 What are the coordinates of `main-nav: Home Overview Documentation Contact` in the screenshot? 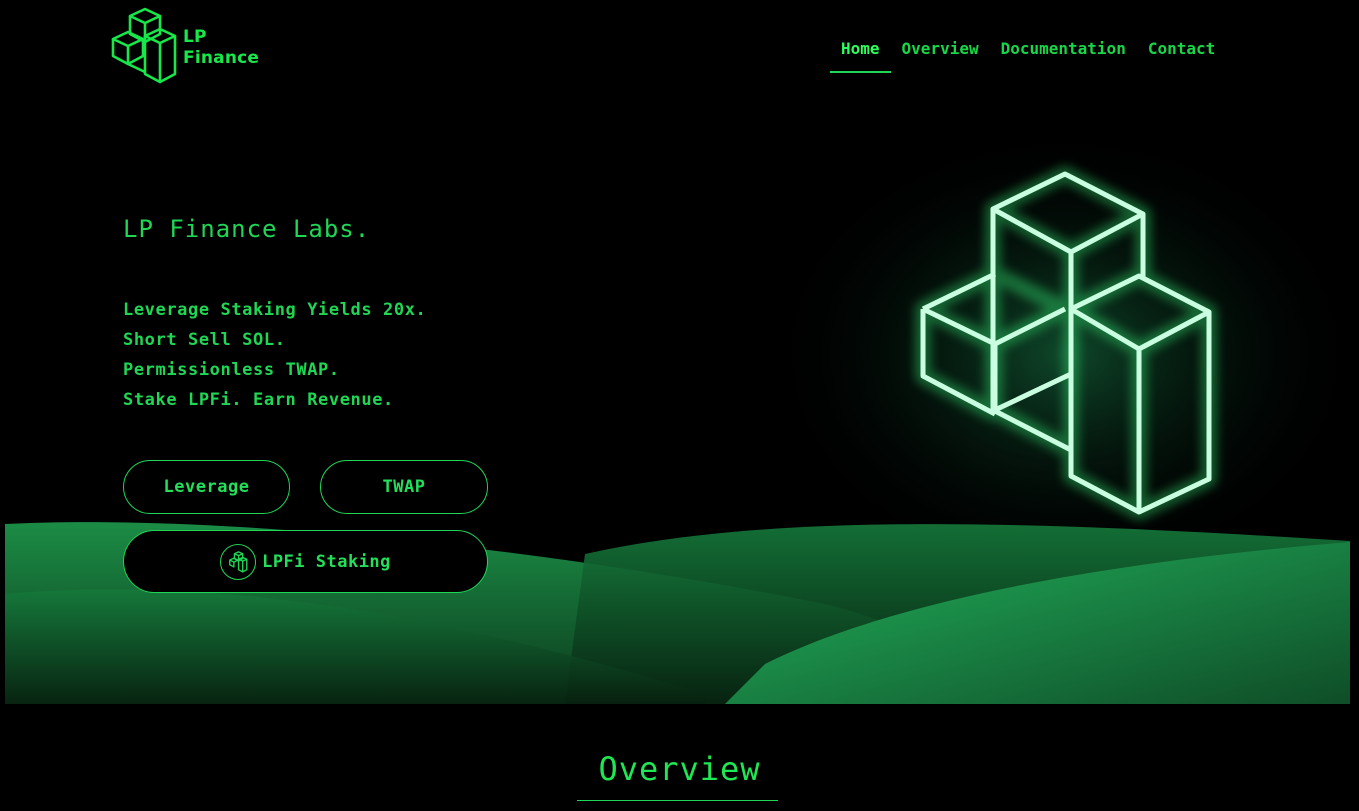 It's located at (1028, 54).